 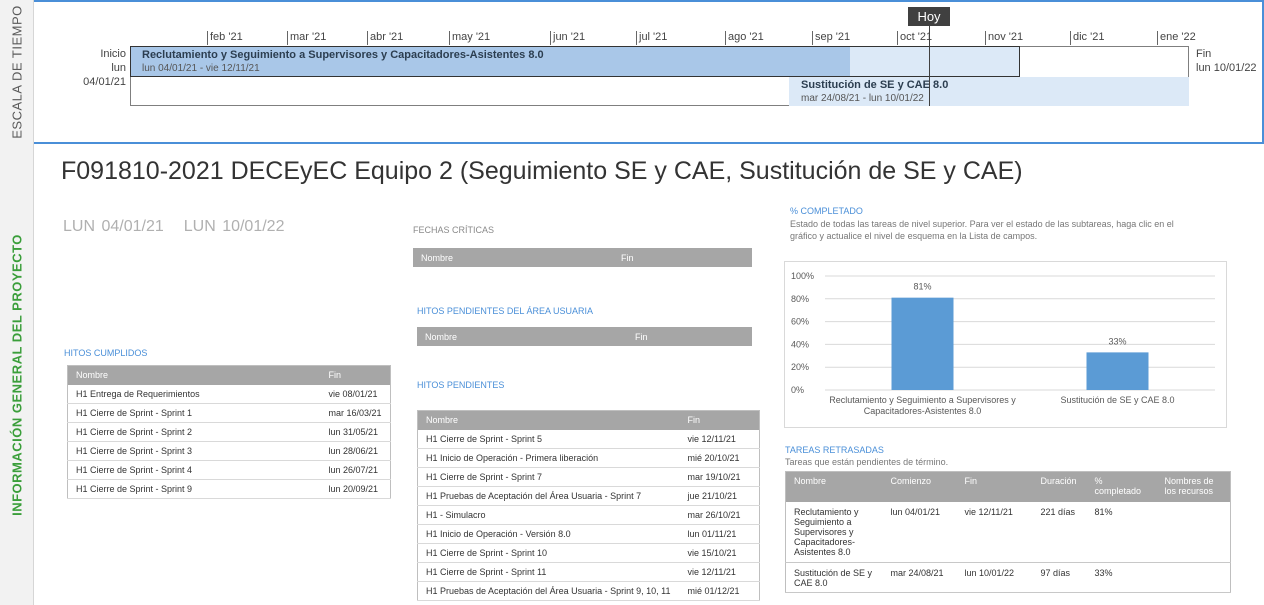 I want to click on milestone-end: mar 19/10/21, so click(x=719, y=477).